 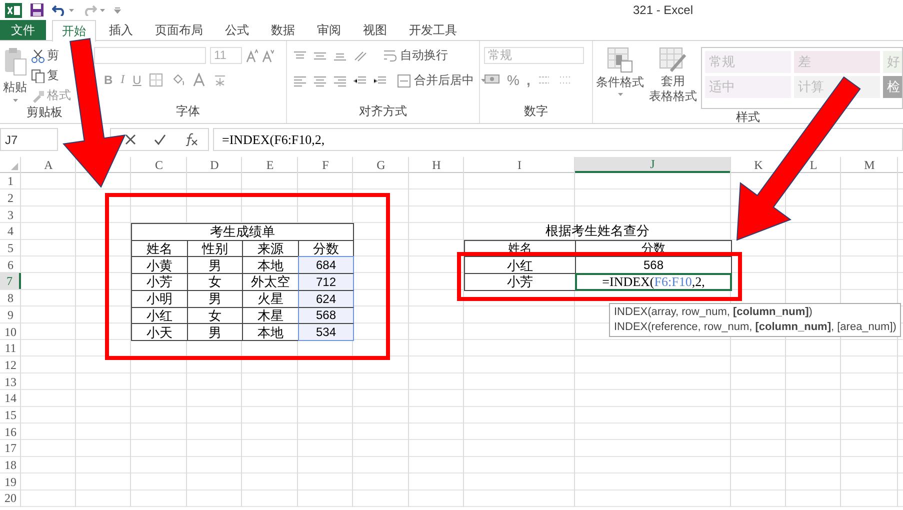 What do you see at coordinates (869, 165) in the screenshot?
I see `column-header: M` at bounding box center [869, 165].